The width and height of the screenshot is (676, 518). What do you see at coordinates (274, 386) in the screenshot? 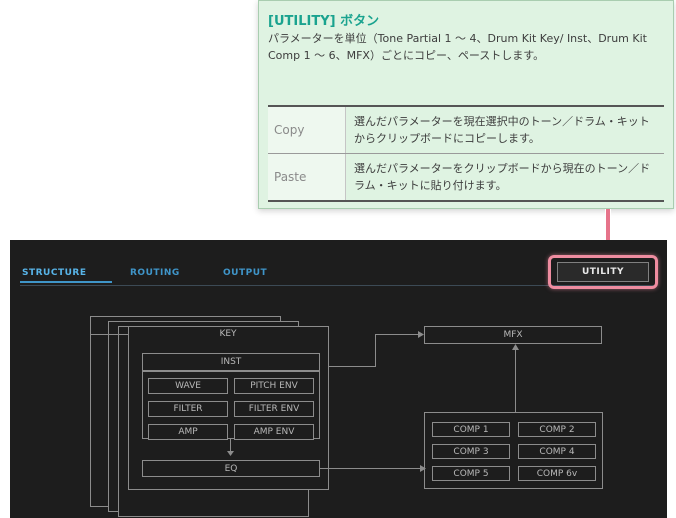
I see `pitch-env-box: PITCH ENV` at bounding box center [274, 386].